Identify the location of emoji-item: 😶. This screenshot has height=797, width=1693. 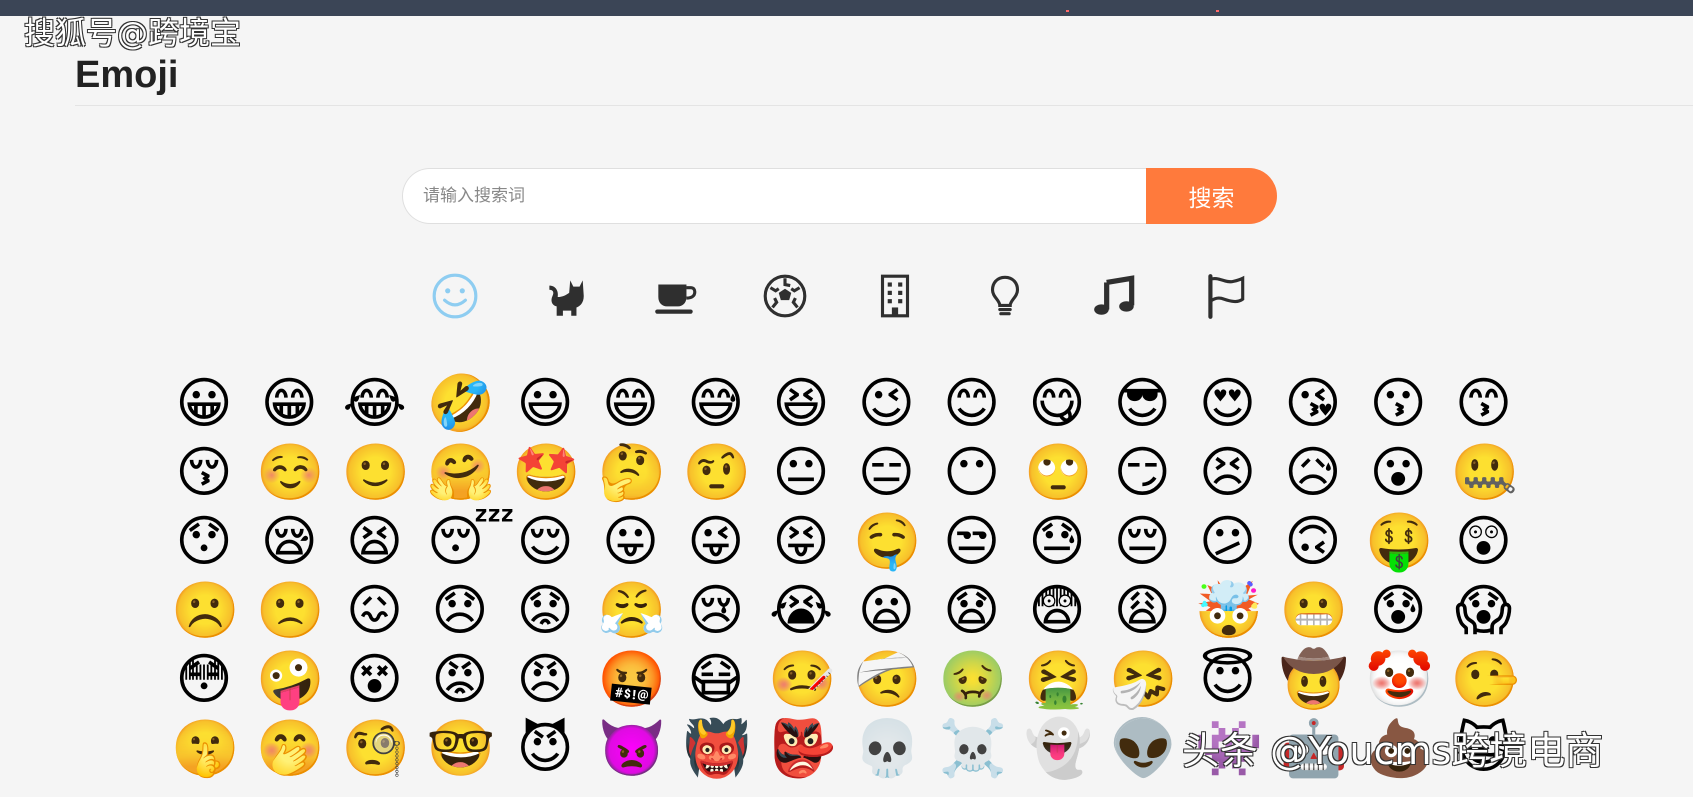
(972, 472).